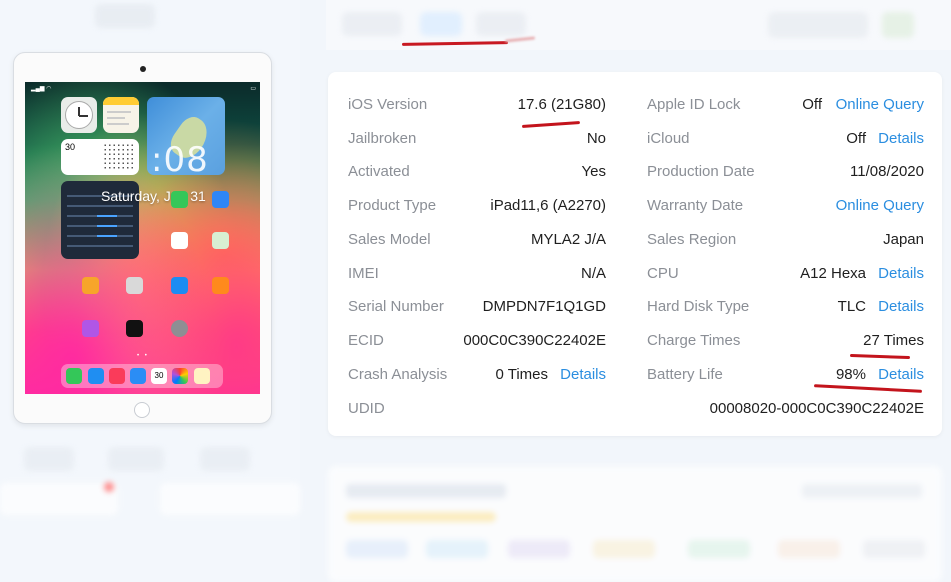  What do you see at coordinates (159, 376) in the screenshot?
I see `calendar-app-icon: 30` at bounding box center [159, 376].